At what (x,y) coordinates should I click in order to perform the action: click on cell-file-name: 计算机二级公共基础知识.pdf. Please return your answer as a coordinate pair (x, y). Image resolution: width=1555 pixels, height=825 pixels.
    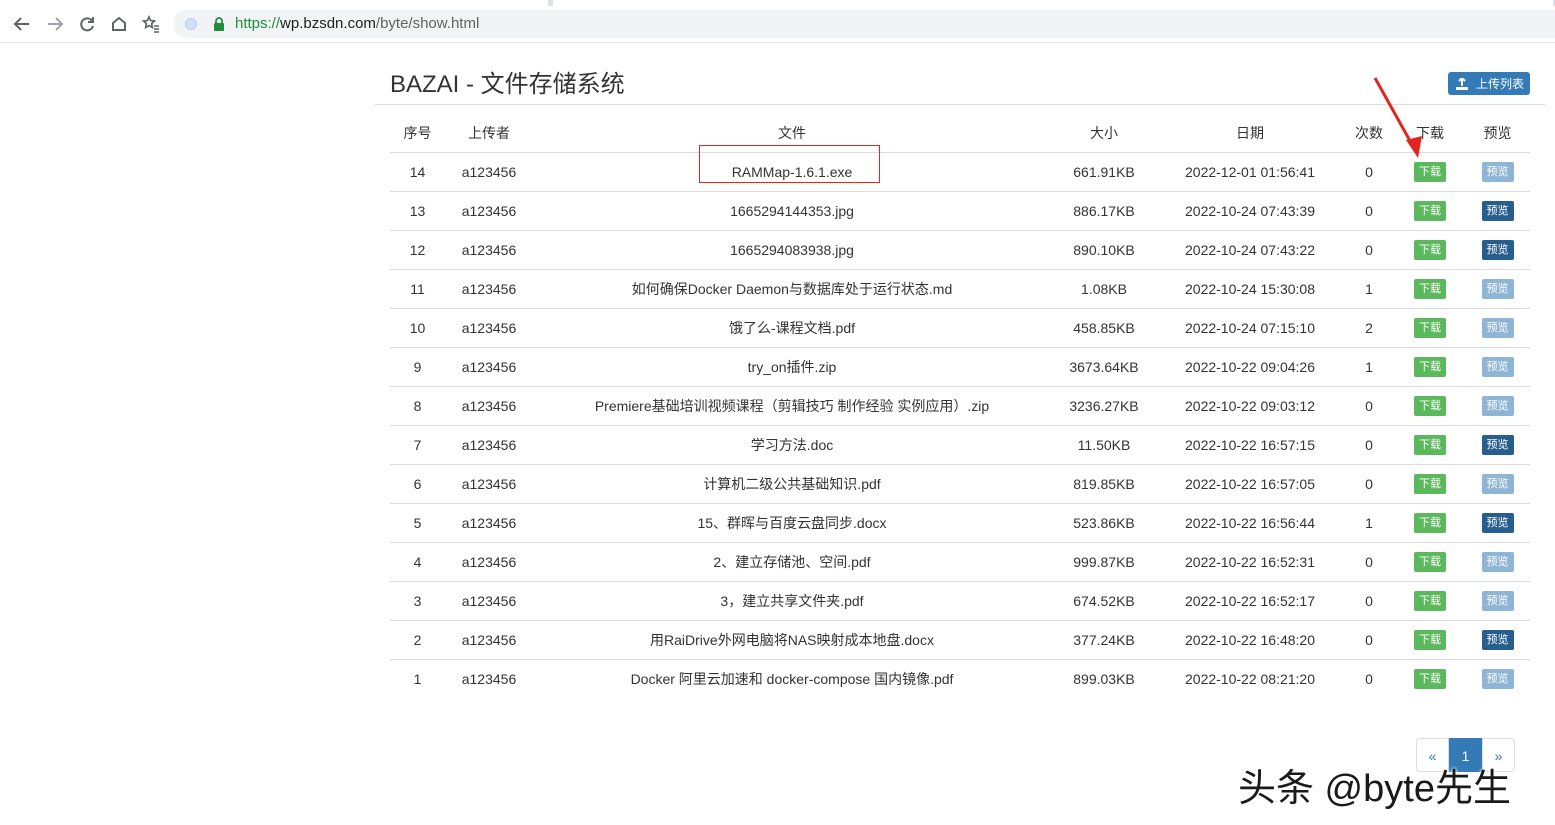
    Looking at the image, I should click on (792, 484).